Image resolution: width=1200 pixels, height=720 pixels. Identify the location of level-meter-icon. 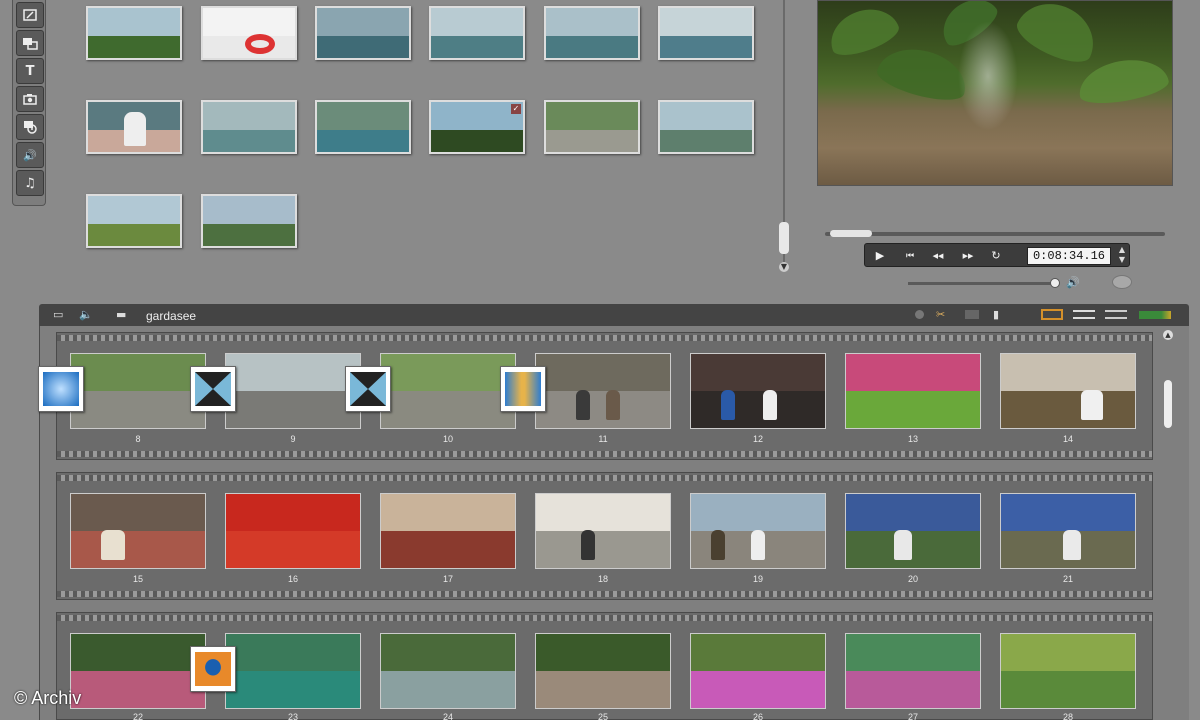
(1155, 315).